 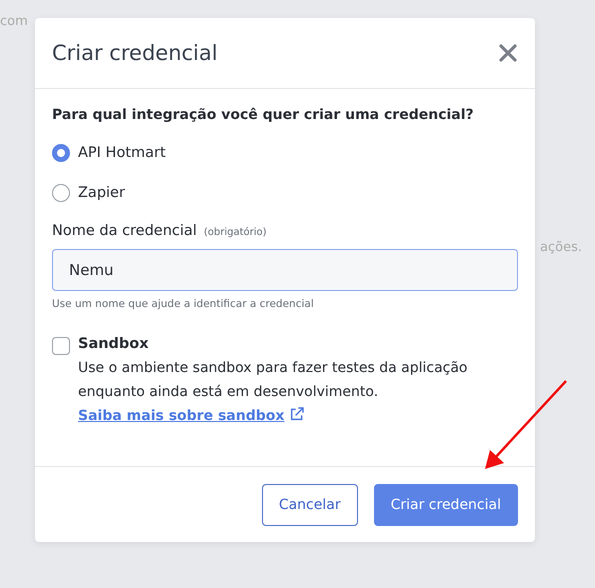 I want to click on close-button, so click(x=508, y=53).